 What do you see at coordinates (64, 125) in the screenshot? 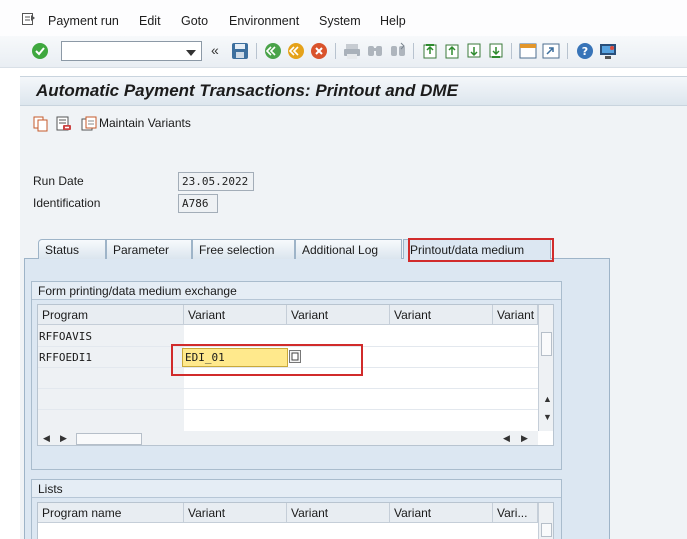
I see `delete-icon` at bounding box center [64, 125].